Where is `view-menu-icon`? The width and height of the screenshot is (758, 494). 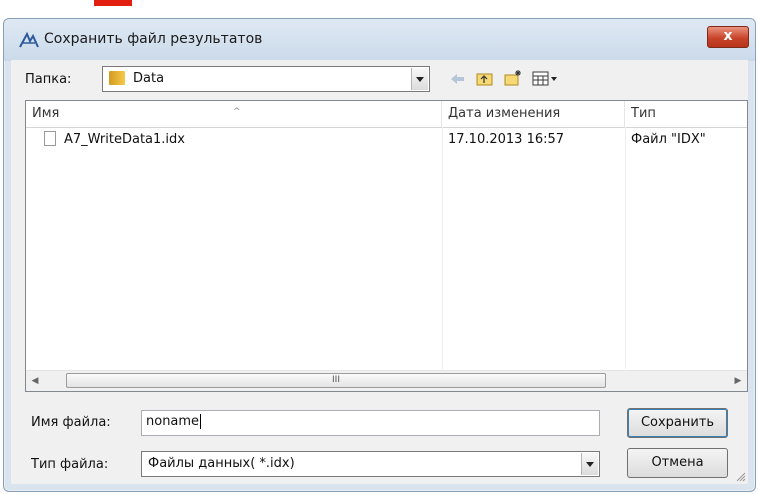
view-menu-icon is located at coordinates (545, 79).